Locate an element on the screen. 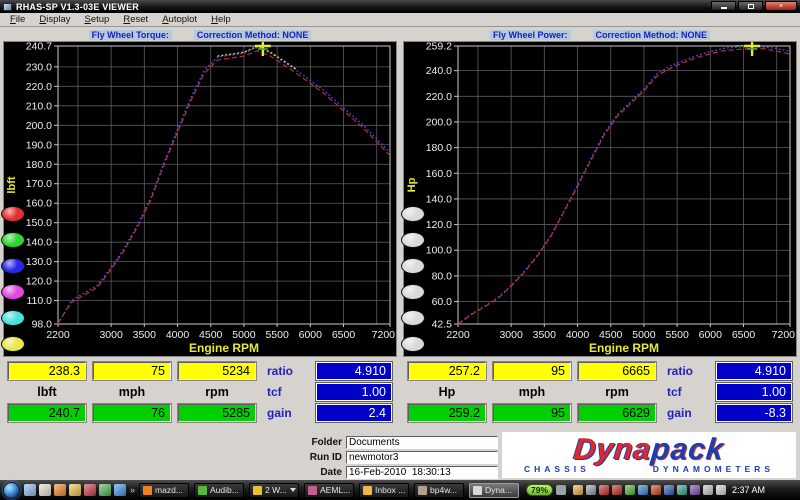  title-bar: RHAS-SP V1.3-03E VIEWER × is located at coordinates (400, 6).